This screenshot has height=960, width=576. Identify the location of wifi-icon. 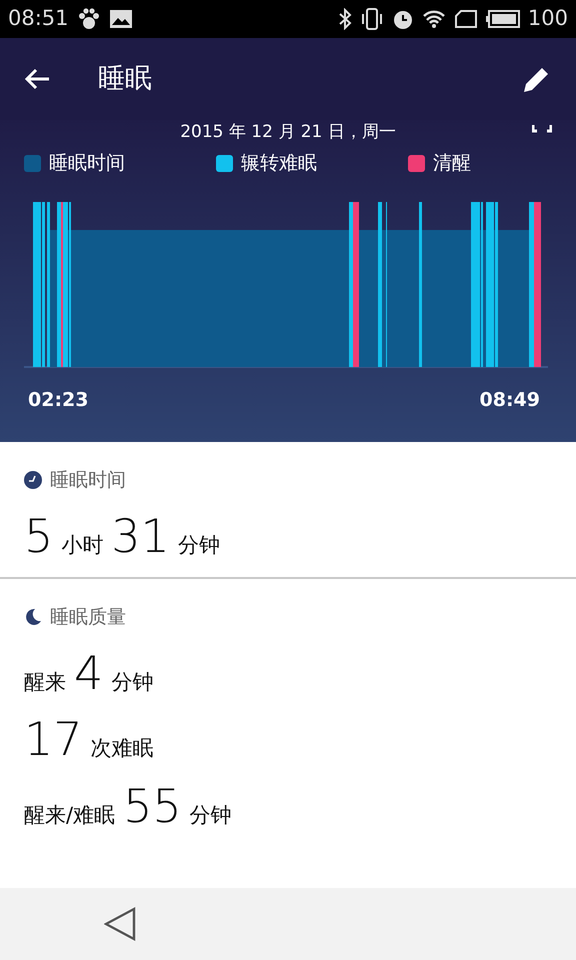
(434, 19).